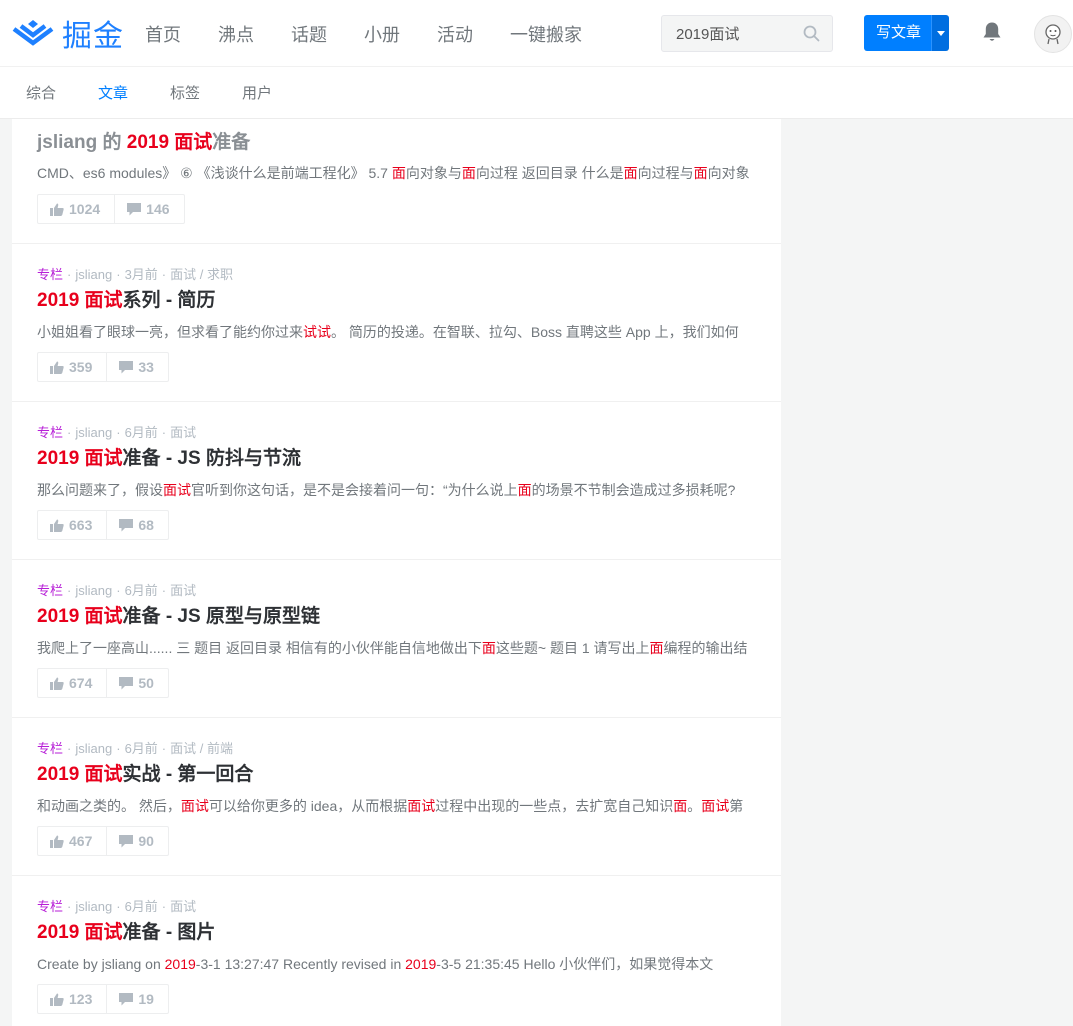 This screenshot has width=1073, height=1026. What do you see at coordinates (137, 841) in the screenshot?
I see `comment-button: 90` at bounding box center [137, 841].